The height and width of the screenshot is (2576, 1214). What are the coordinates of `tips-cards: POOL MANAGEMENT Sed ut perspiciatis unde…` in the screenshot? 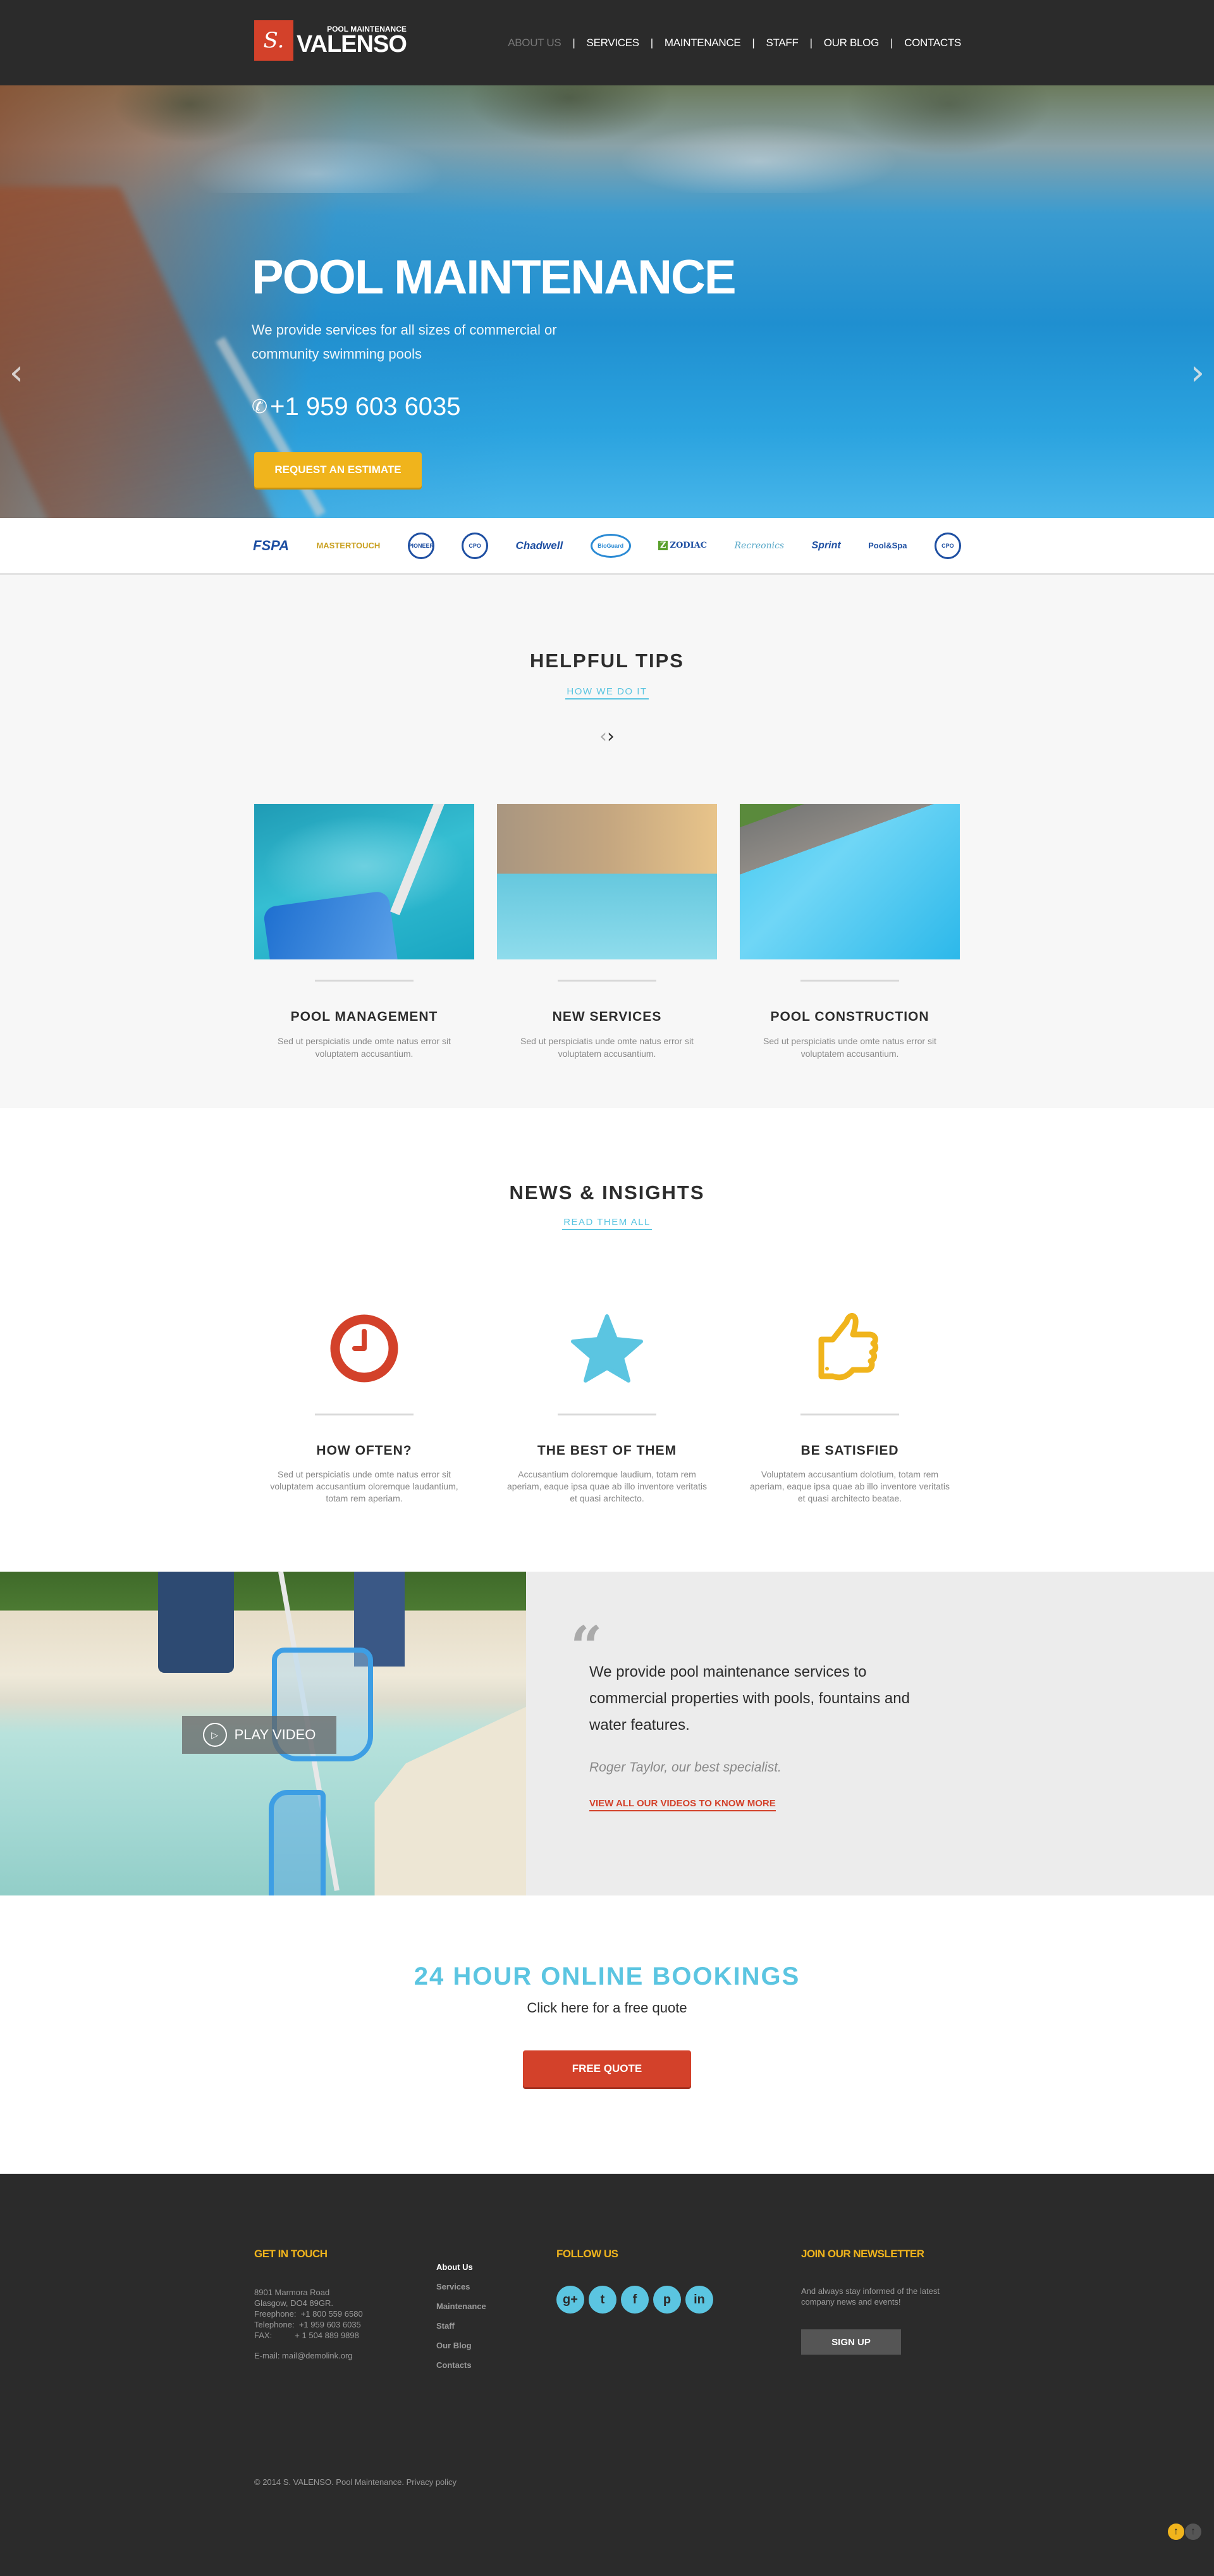 It's located at (607, 932).